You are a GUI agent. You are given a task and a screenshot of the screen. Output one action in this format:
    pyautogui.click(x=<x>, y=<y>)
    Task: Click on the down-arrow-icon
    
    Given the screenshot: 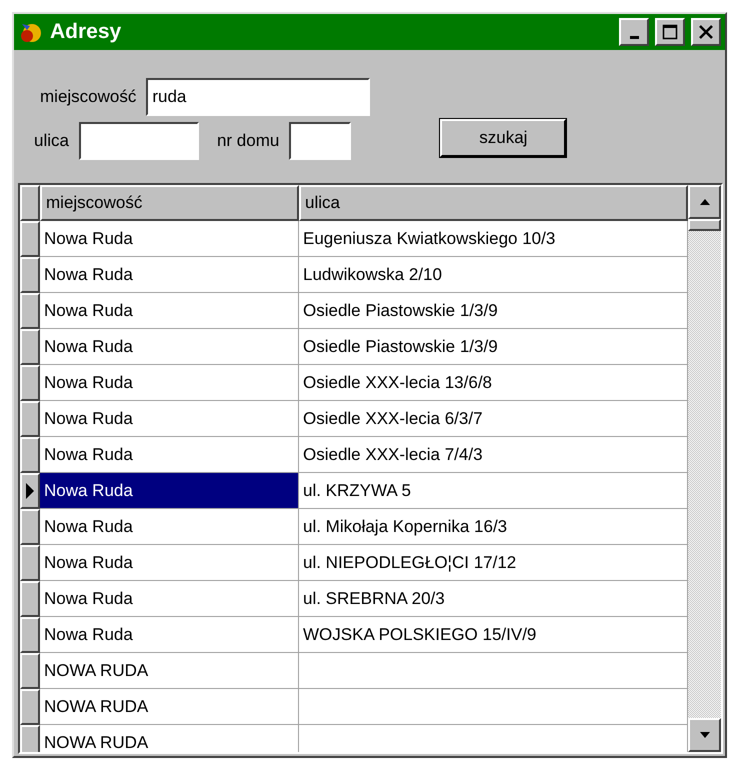 What is the action you would take?
    pyautogui.click(x=704, y=735)
    